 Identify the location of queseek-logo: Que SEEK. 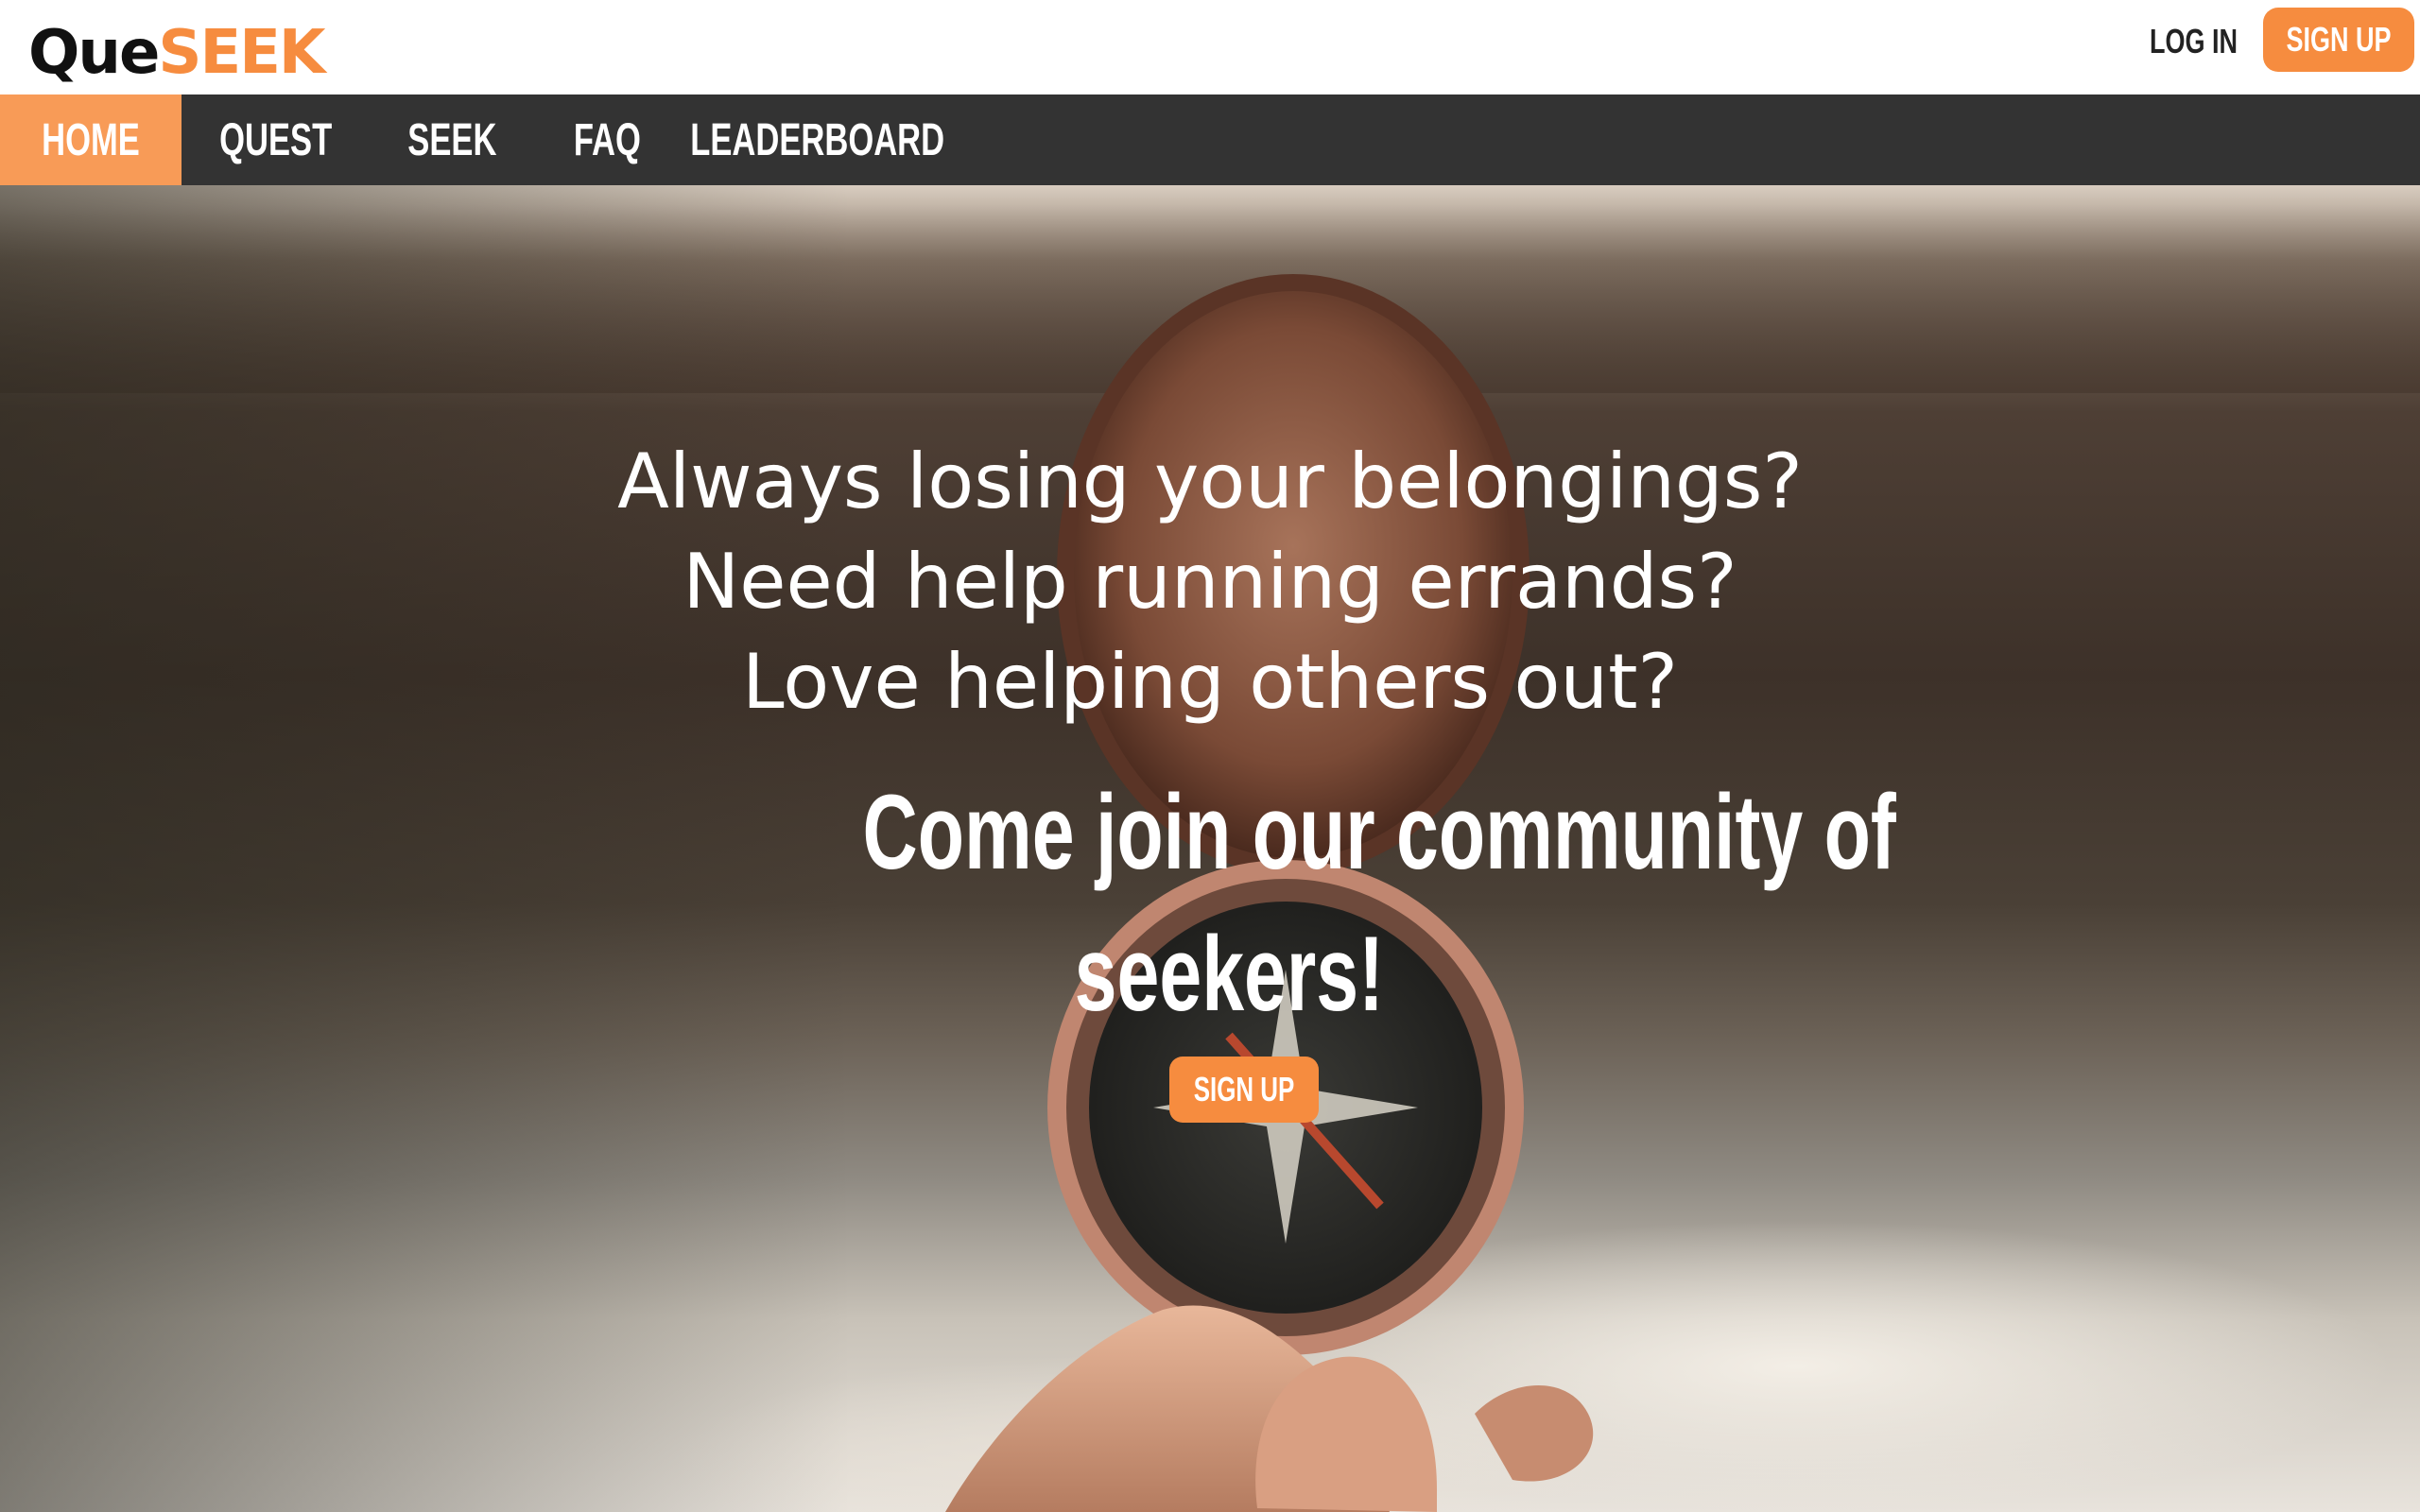
(177, 53).